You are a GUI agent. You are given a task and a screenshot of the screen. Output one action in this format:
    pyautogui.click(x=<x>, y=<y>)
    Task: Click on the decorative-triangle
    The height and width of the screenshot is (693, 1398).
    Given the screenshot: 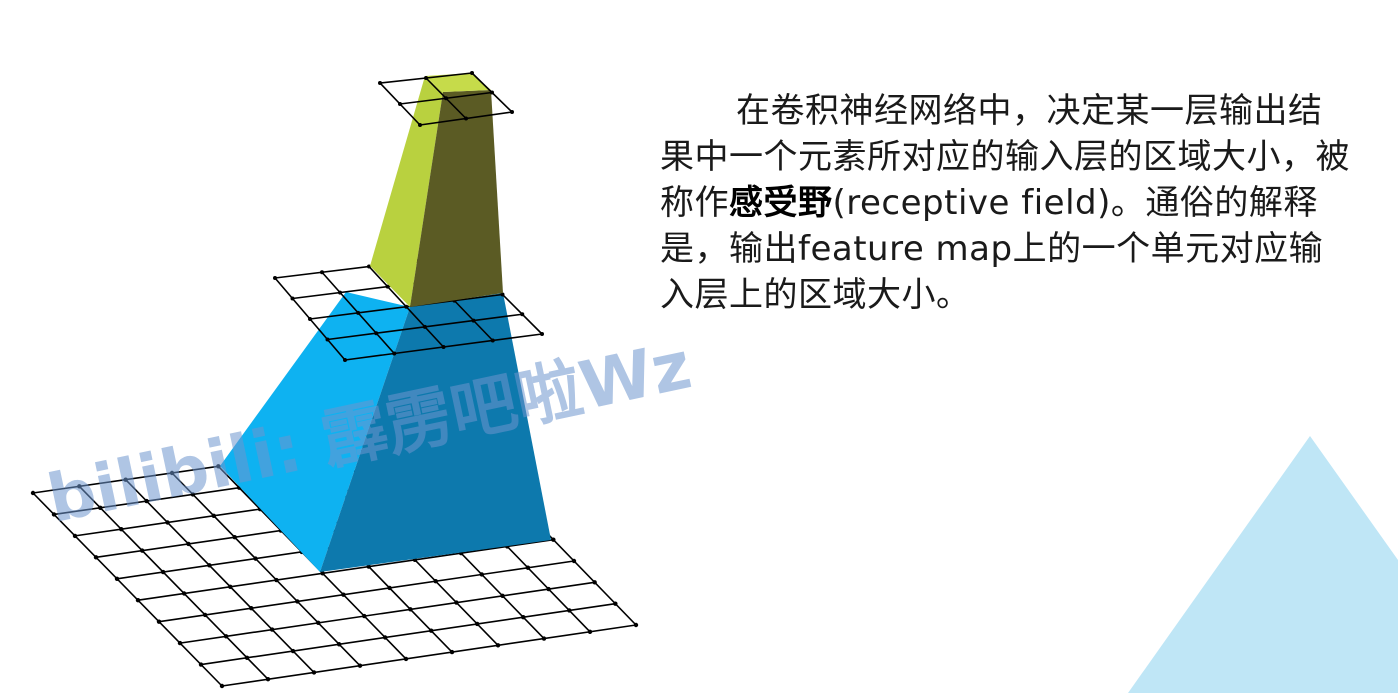 What is the action you would take?
    pyautogui.click(x=1263, y=564)
    